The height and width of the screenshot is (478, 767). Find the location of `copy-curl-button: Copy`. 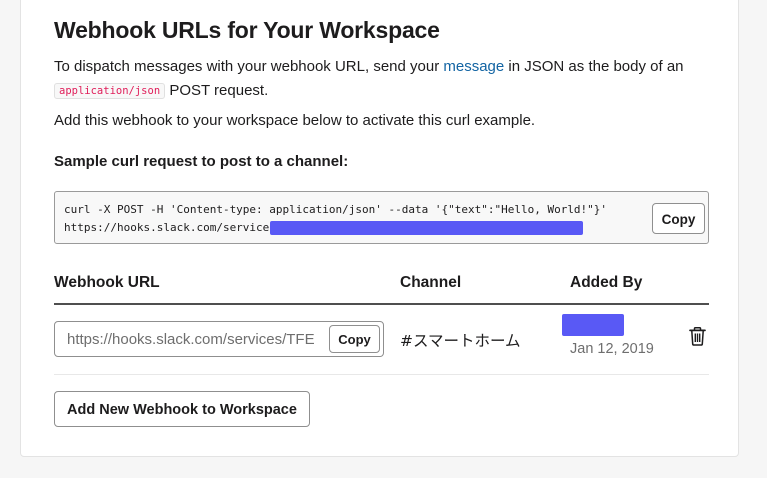

copy-curl-button: Copy is located at coordinates (678, 218).